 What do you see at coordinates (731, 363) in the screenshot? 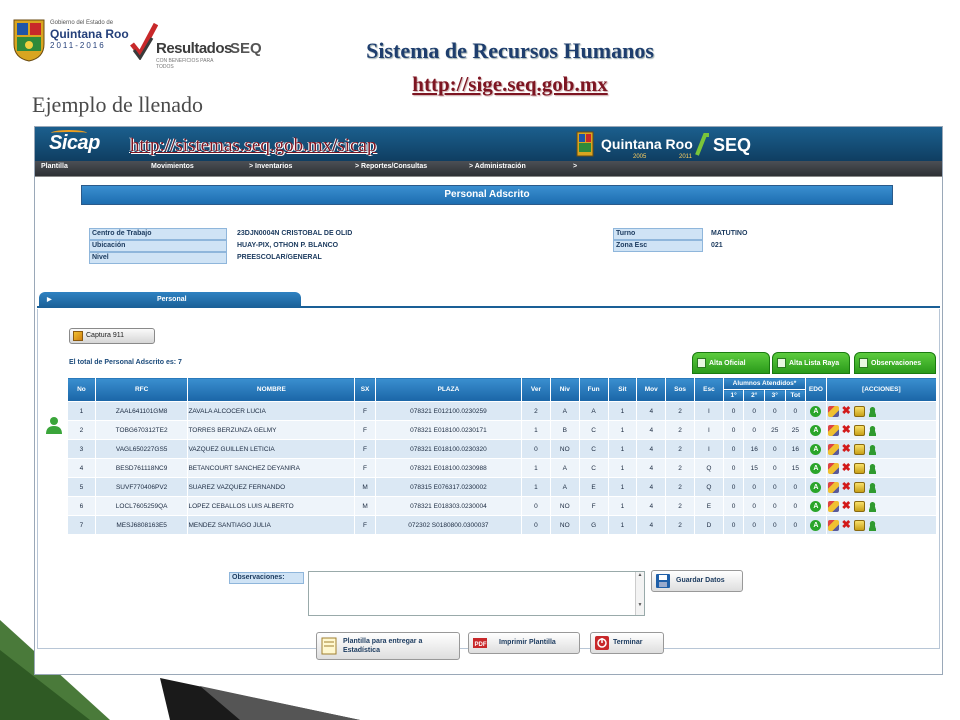
I see `tab-alta-oficial: Alta Oficial` at bounding box center [731, 363].